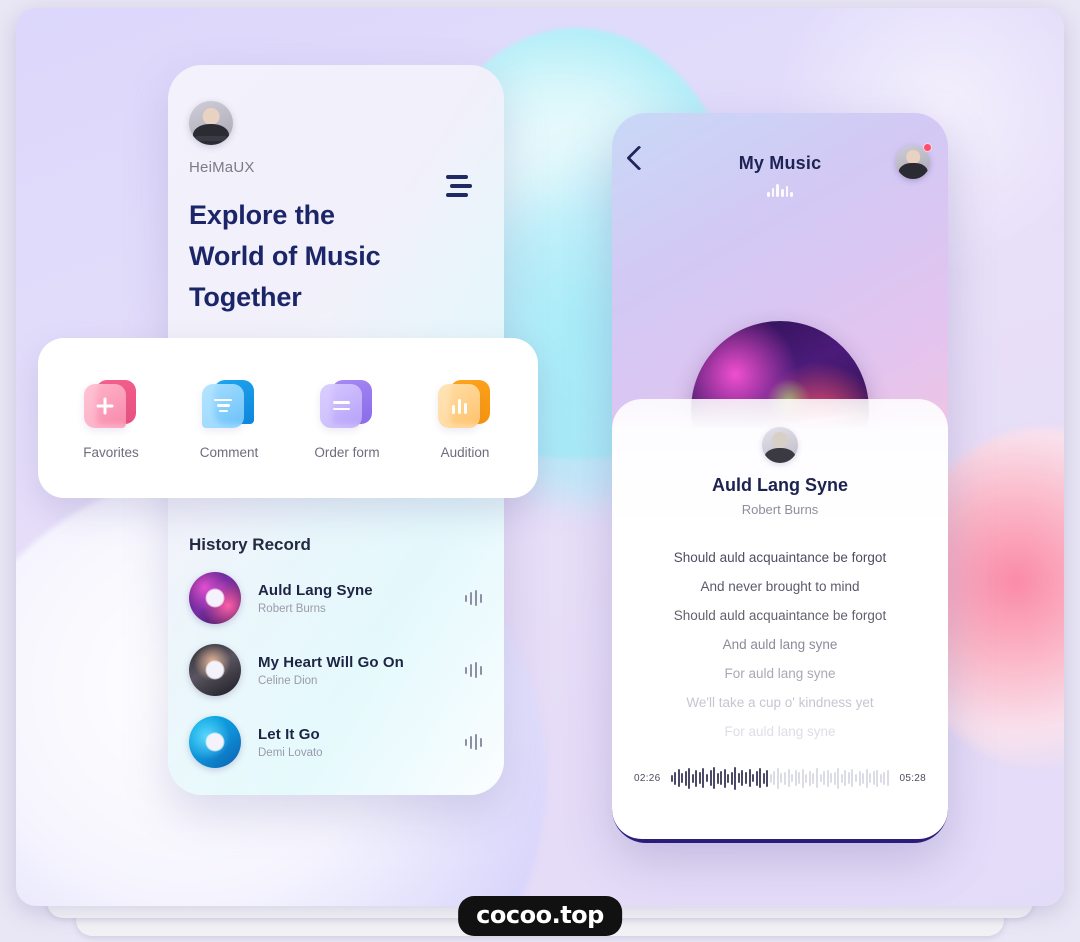 This screenshot has width=1080, height=942. What do you see at coordinates (222, 167) in the screenshot?
I see `username-label: HeiMaUX` at bounding box center [222, 167].